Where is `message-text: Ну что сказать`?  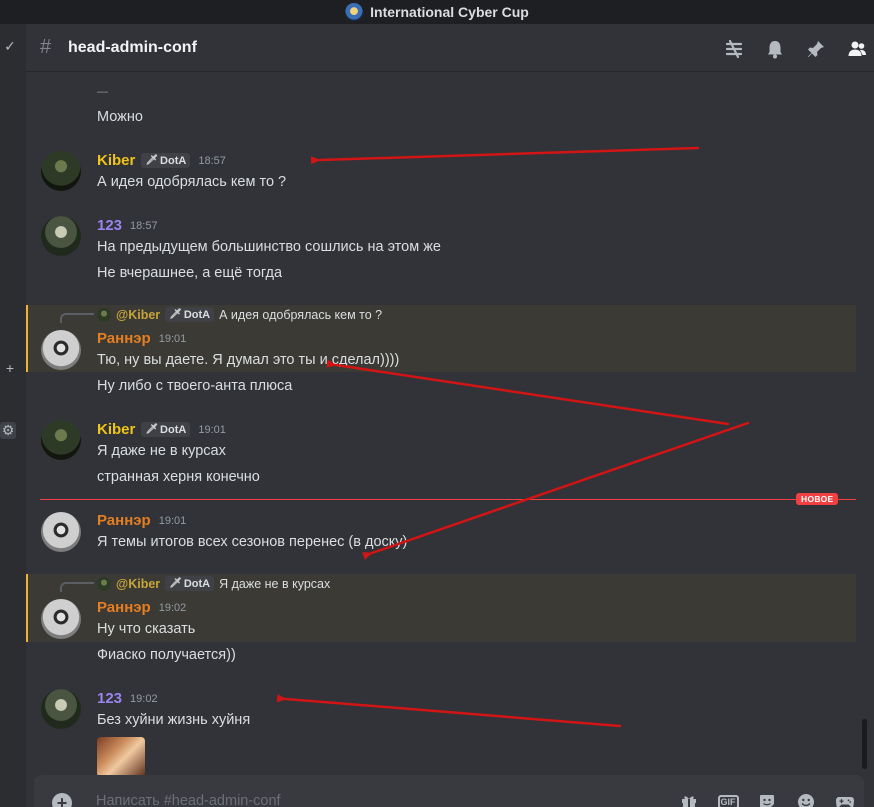 message-text: Ну что сказать is located at coordinates (146, 629).